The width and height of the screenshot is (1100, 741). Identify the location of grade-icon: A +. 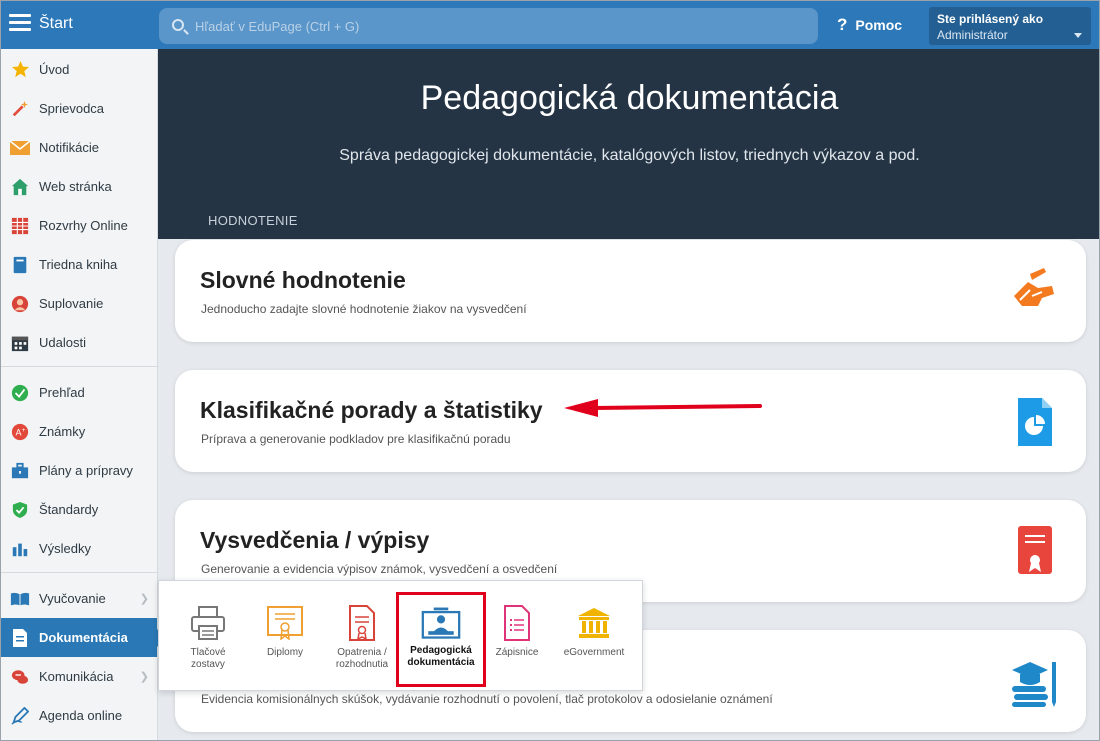
(20, 432).